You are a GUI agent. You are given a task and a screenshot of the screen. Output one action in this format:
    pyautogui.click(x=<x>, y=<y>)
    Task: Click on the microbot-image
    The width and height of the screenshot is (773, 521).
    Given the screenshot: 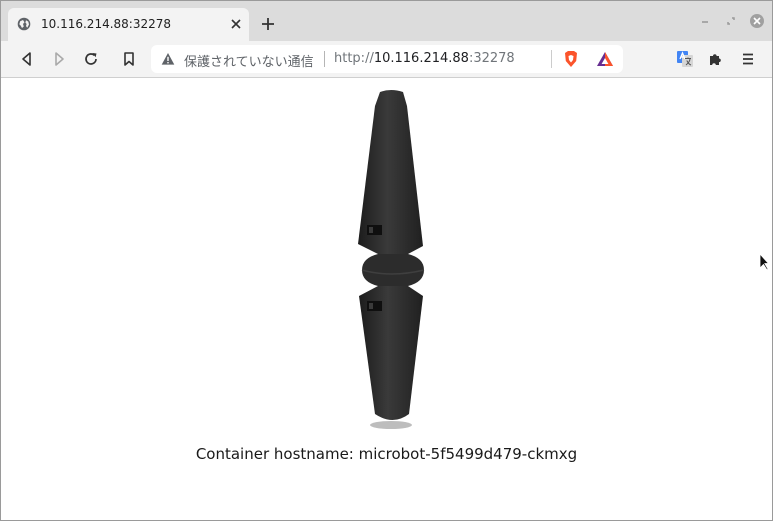 What is the action you would take?
    pyautogui.click(x=391, y=259)
    